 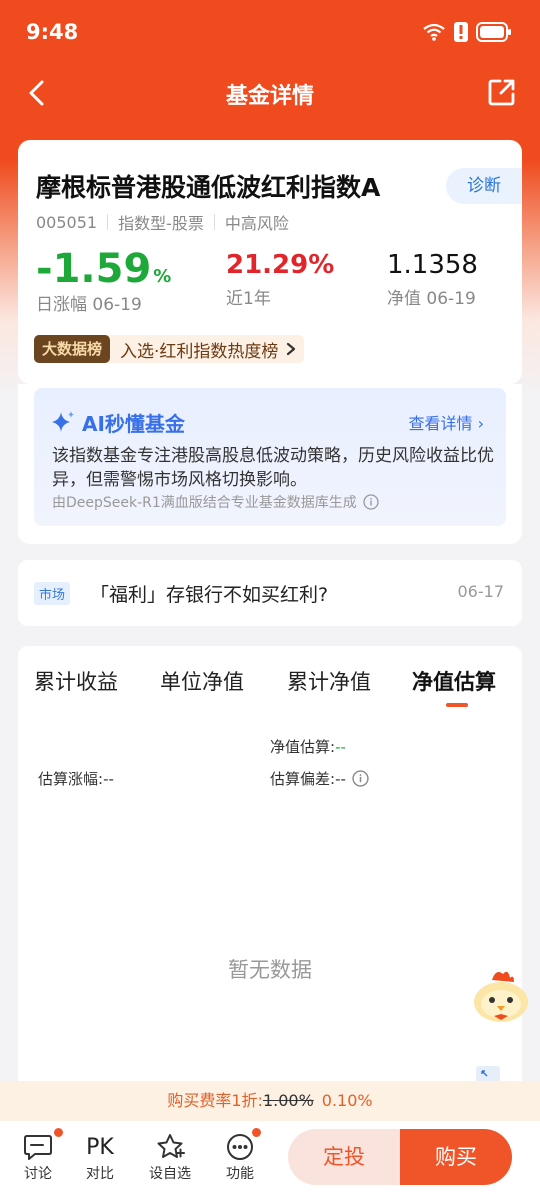 What do you see at coordinates (108, 779) in the screenshot?
I see `estimated-change-value: --` at bounding box center [108, 779].